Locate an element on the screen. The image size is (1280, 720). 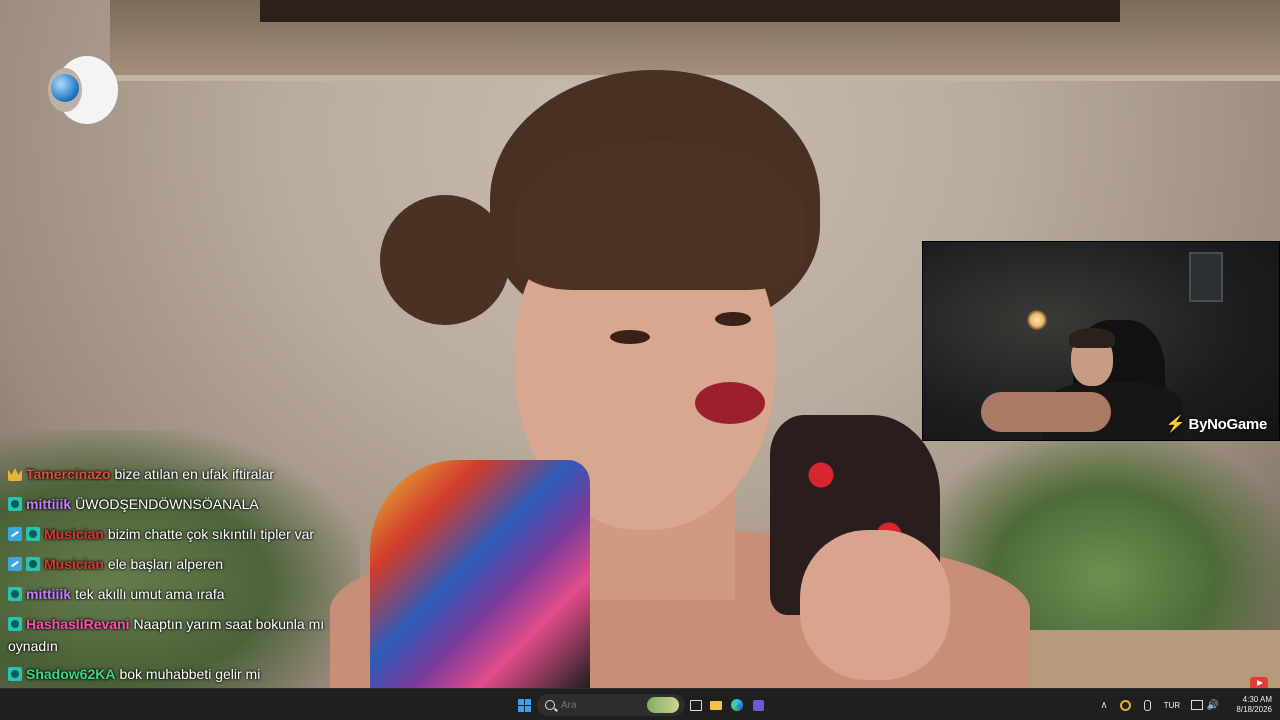
chat-text: ele başları alperen is located at coordinates (165, 564).